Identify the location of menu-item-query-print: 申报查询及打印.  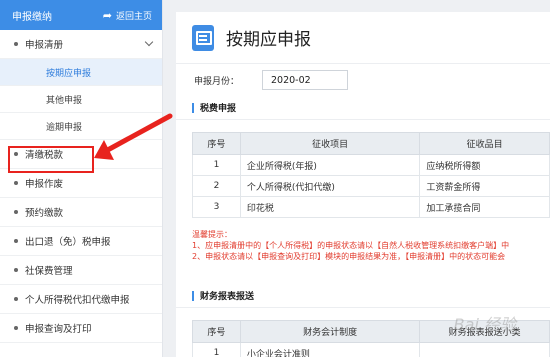
(81, 328).